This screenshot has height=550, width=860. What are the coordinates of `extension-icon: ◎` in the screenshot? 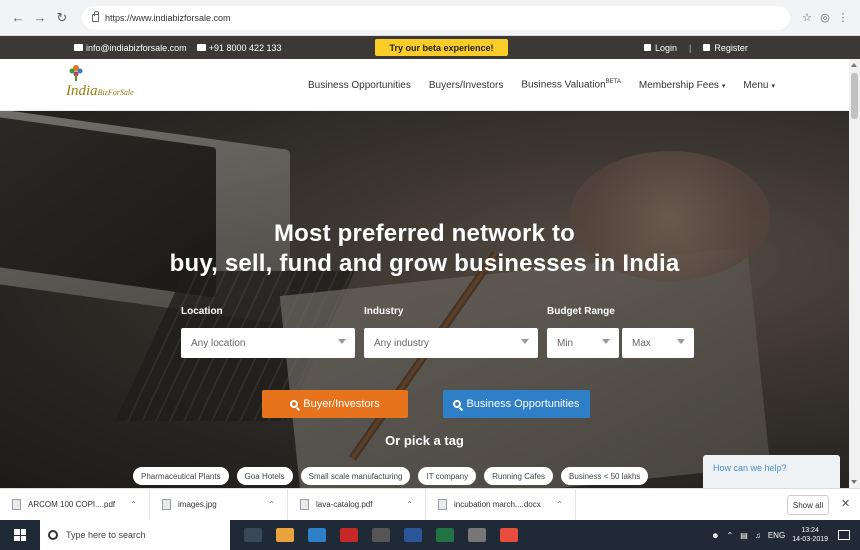 It's located at (825, 18).